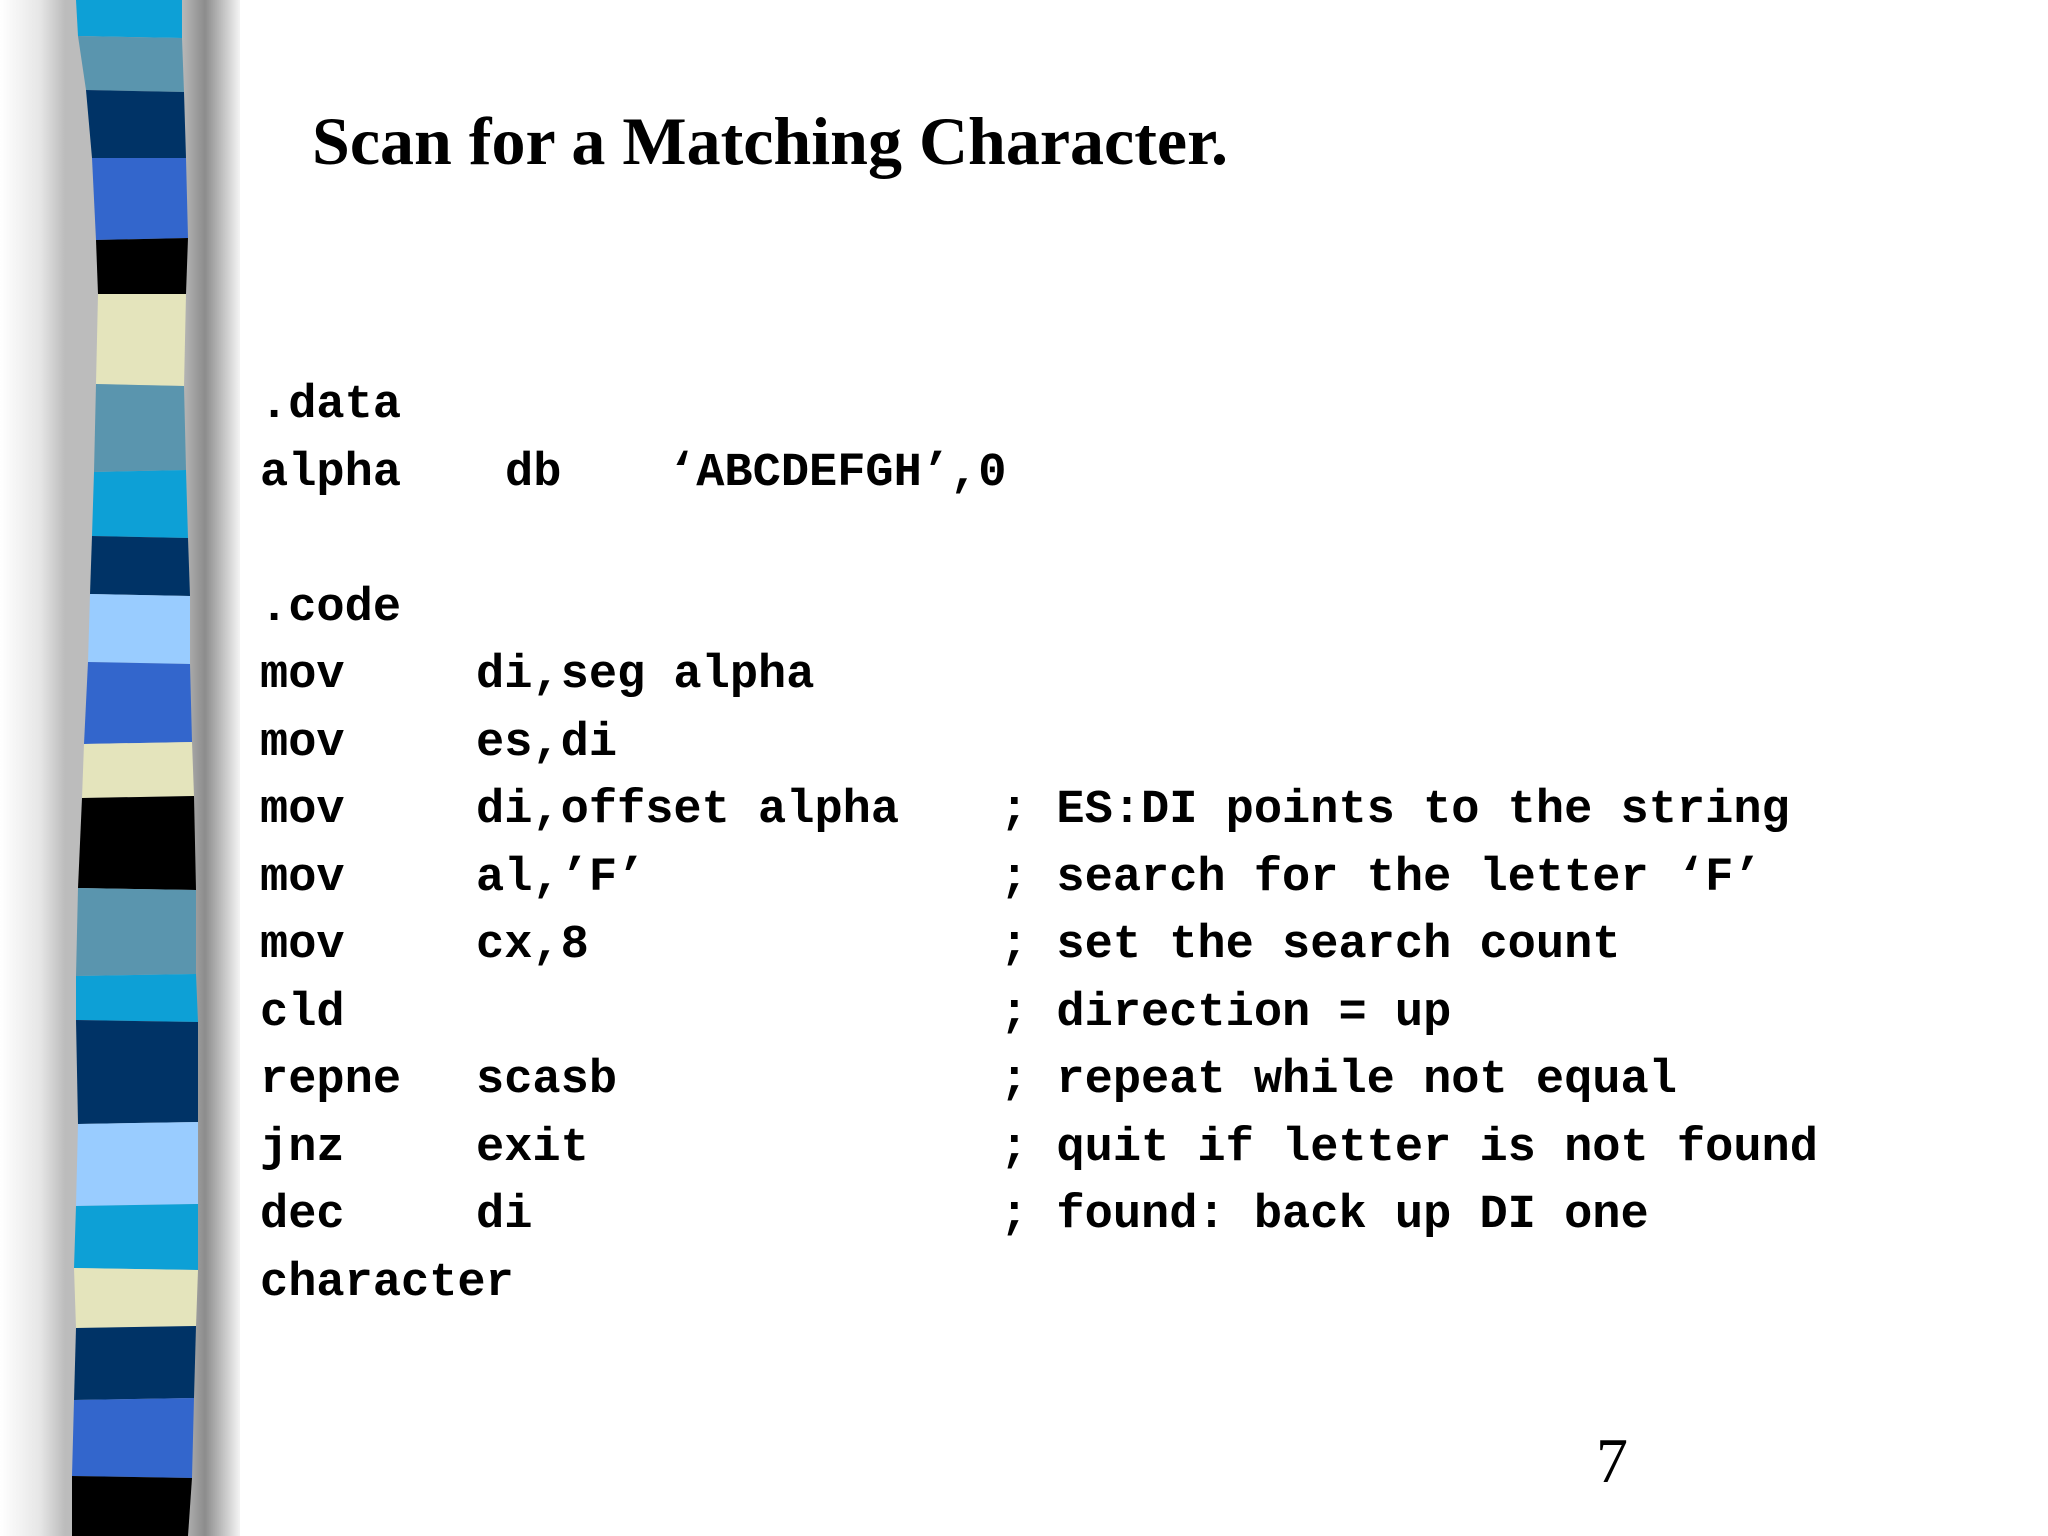 This screenshot has width=2048, height=1536. I want to click on code-line-alpha-def: alpha db ‘ABCDEFGH’,0, so click(633, 474).